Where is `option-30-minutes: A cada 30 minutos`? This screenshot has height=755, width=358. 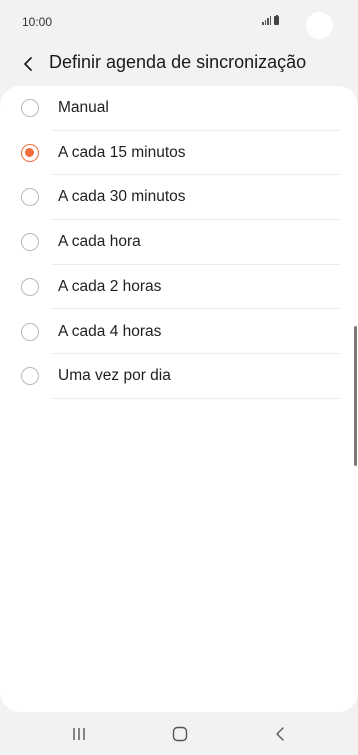
option-30-minutes: A cada 30 minutos is located at coordinates (179, 198).